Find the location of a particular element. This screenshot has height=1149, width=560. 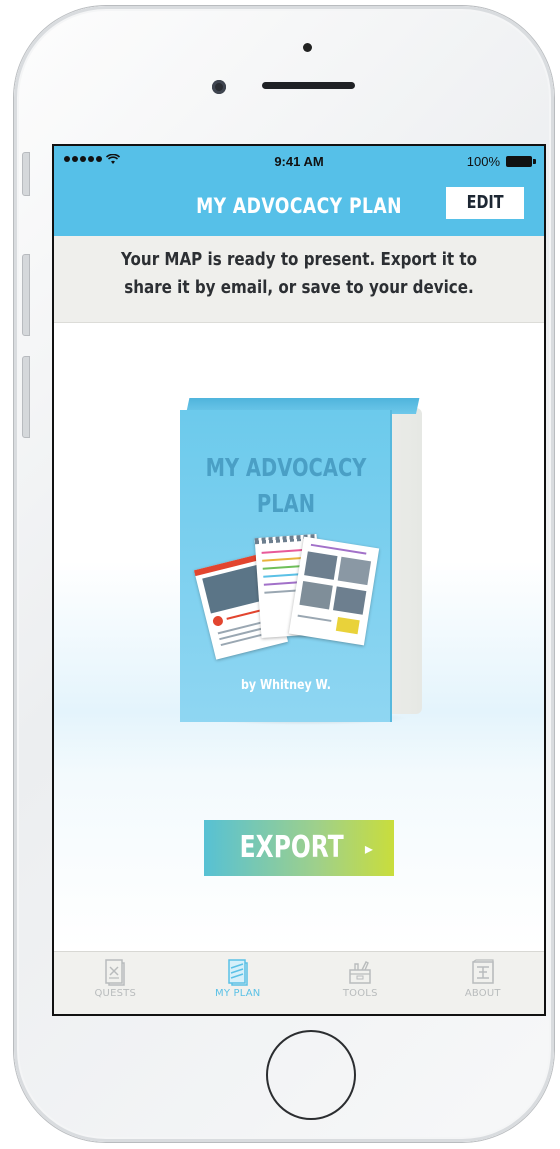

collage-sticker is located at coordinates (347, 625).